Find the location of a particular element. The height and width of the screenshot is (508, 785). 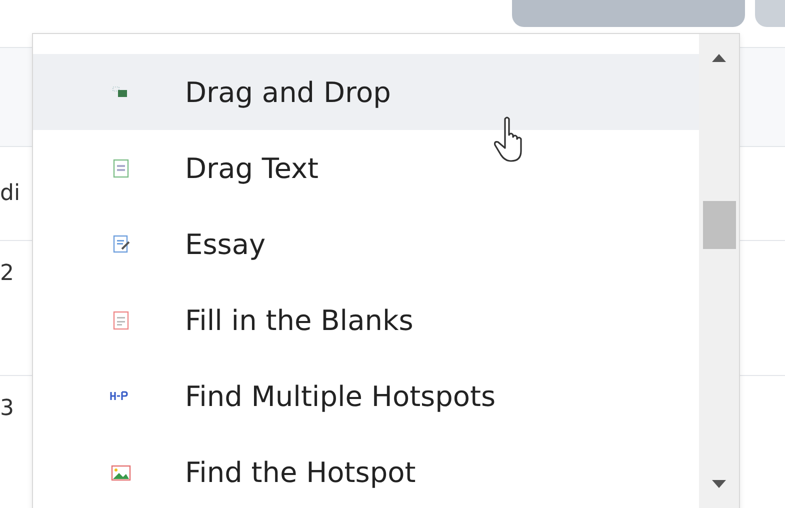

scrollbar-thumb is located at coordinates (719, 225).